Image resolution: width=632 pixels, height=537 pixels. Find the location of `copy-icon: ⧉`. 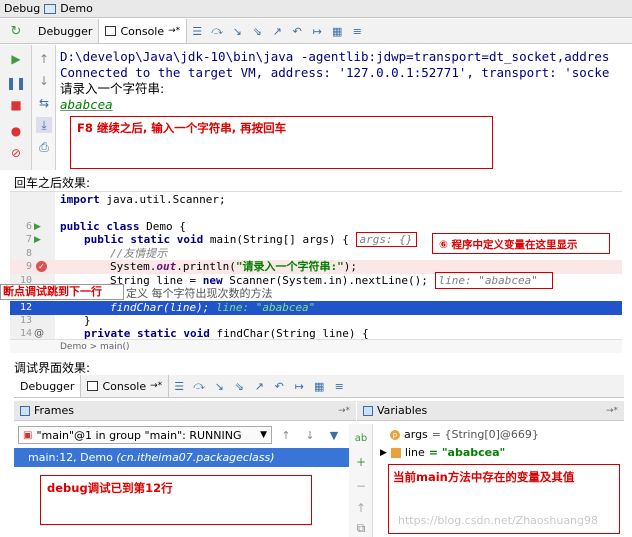

copy-icon: ⧉ is located at coordinates (361, 528).